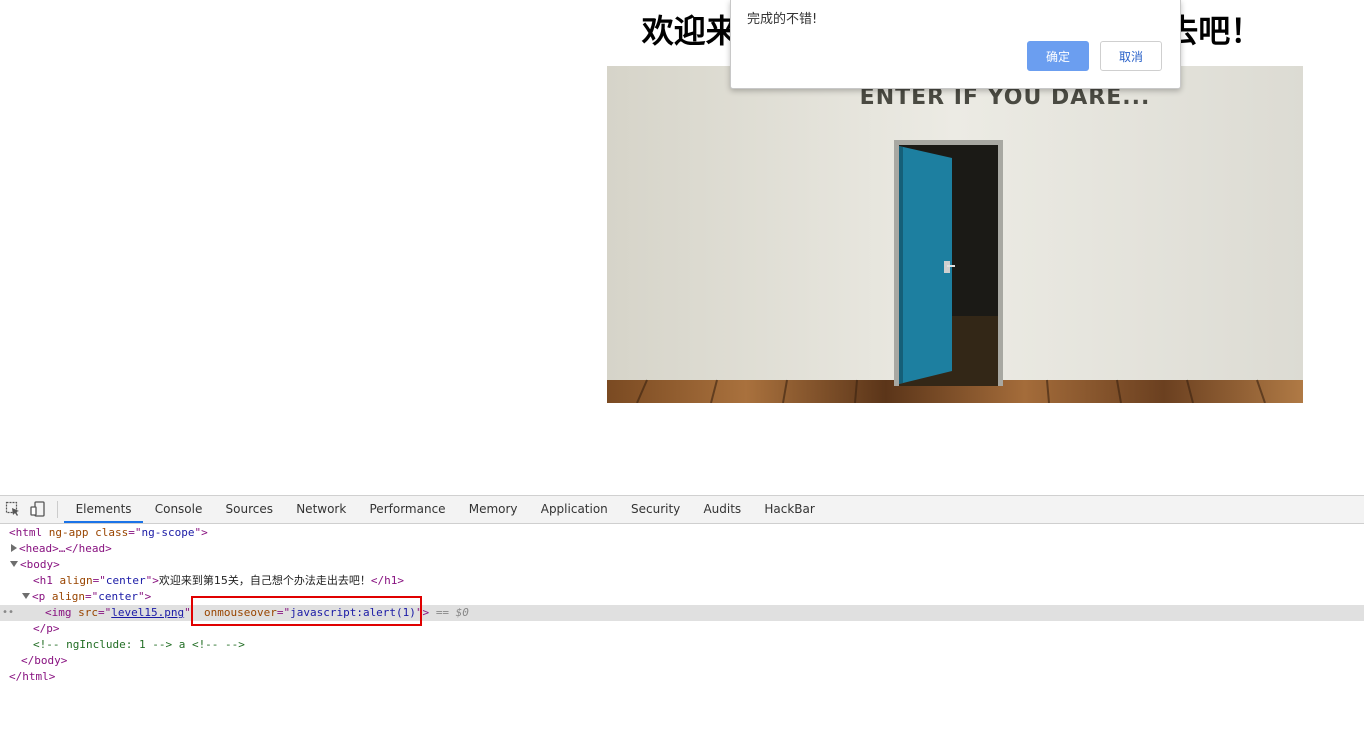  What do you see at coordinates (32, 676) in the screenshot?
I see `html-close: </html>` at bounding box center [32, 676].